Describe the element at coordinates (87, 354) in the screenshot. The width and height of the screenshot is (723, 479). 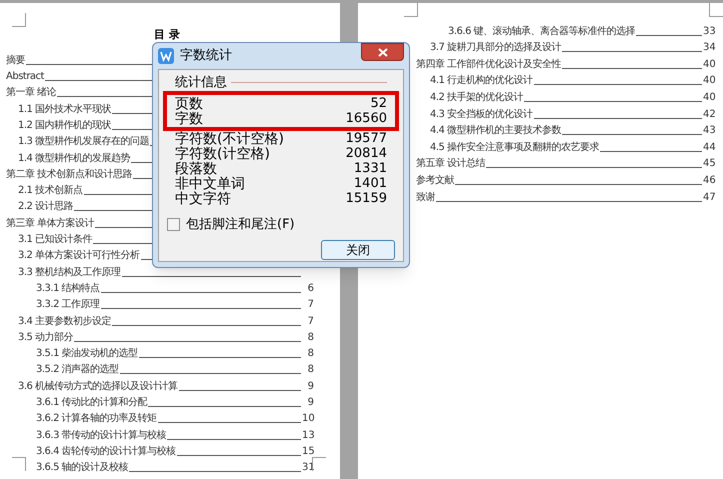
I see `toc-entry: 3.5.1 柴油发动机的选型` at that location.